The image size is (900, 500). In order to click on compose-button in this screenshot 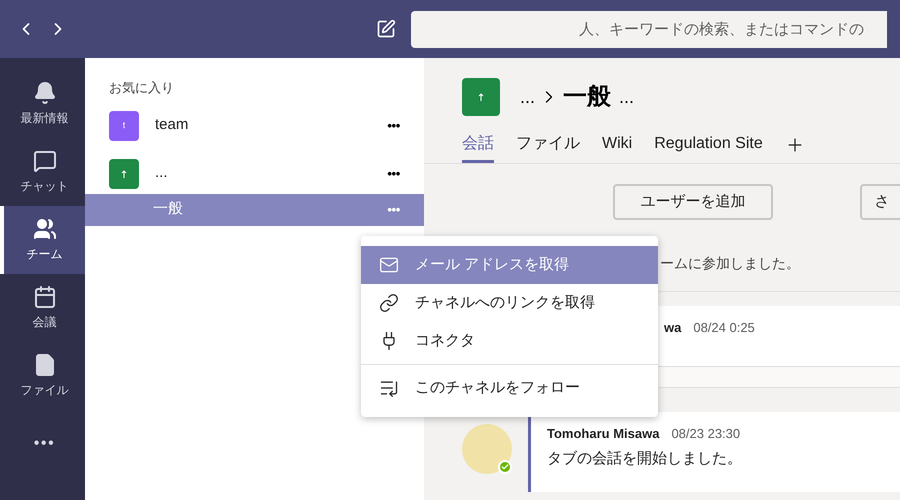, I will do `click(386, 29)`.